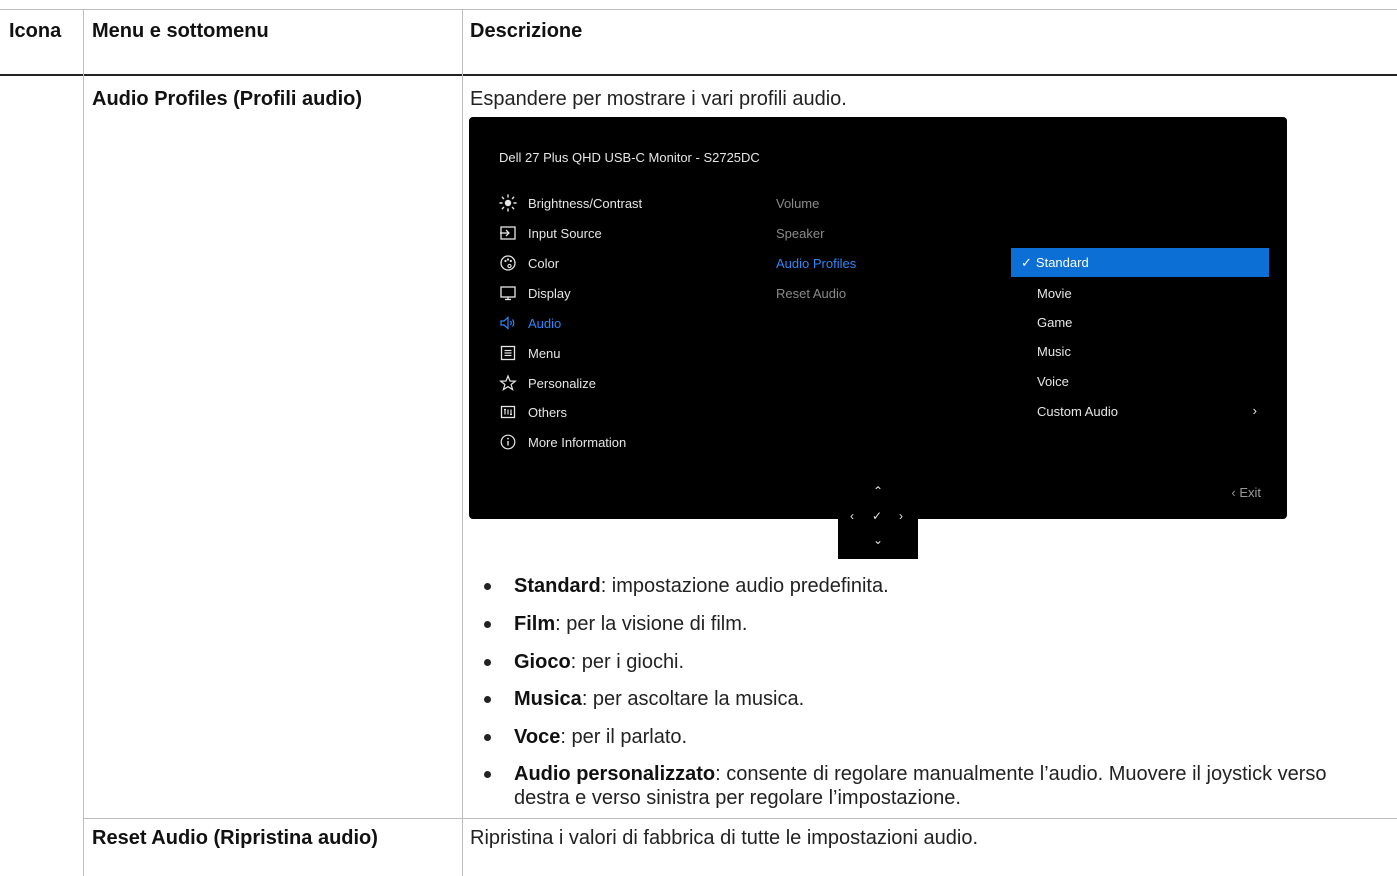 The image size is (1397, 876). What do you see at coordinates (180, 31) in the screenshot?
I see `header-menu: Menu e sottomenu` at bounding box center [180, 31].